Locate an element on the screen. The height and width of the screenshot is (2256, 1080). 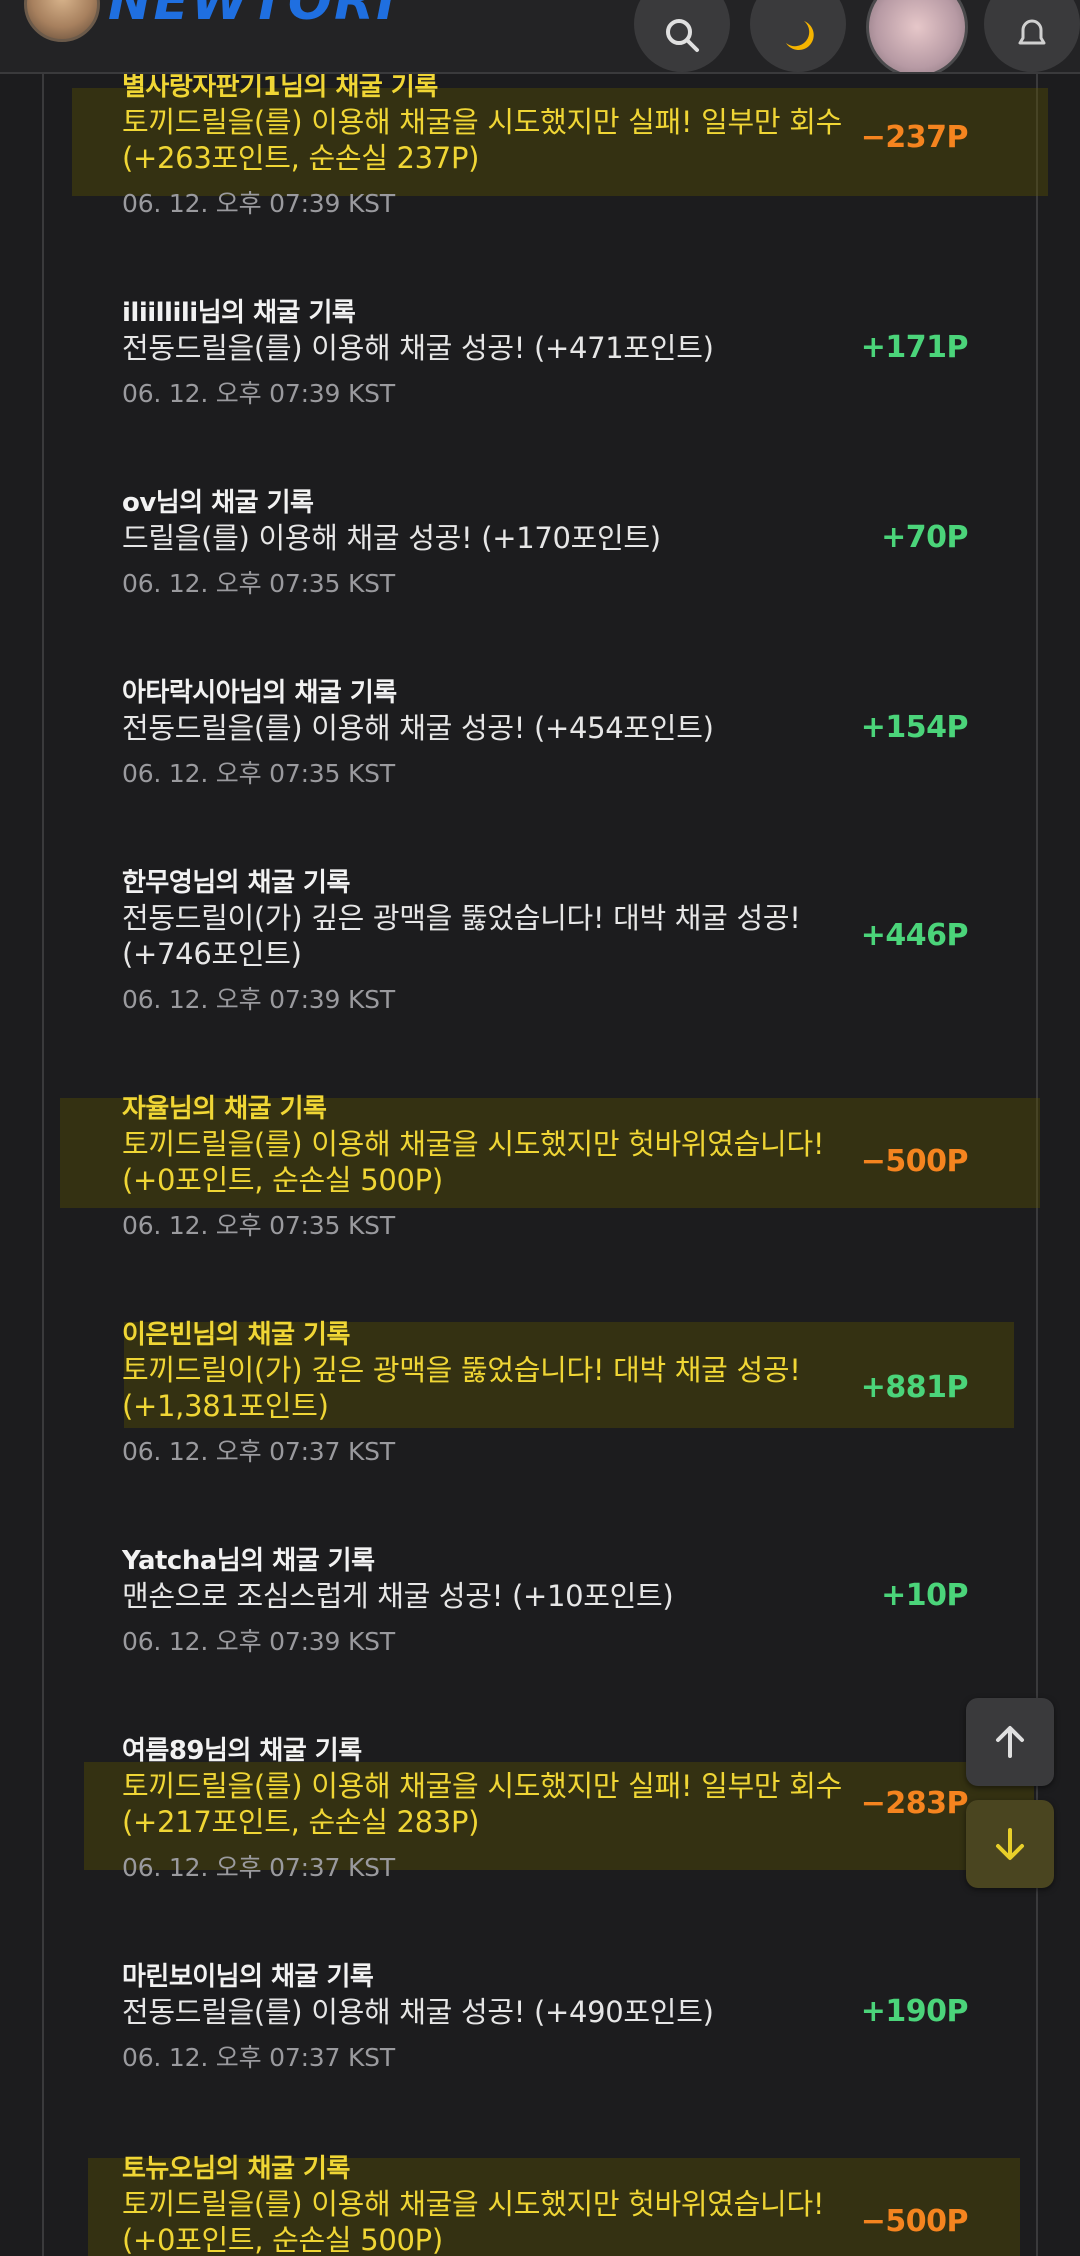
arrow-down-icon is located at coordinates (1010, 1844).